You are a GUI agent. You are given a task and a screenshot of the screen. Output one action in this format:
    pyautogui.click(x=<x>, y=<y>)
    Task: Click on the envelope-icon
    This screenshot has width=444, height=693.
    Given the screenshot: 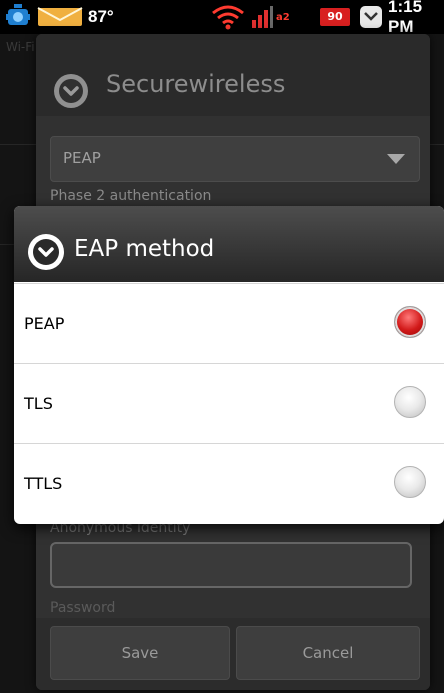 What is the action you would take?
    pyautogui.click(x=60, y=17)
    